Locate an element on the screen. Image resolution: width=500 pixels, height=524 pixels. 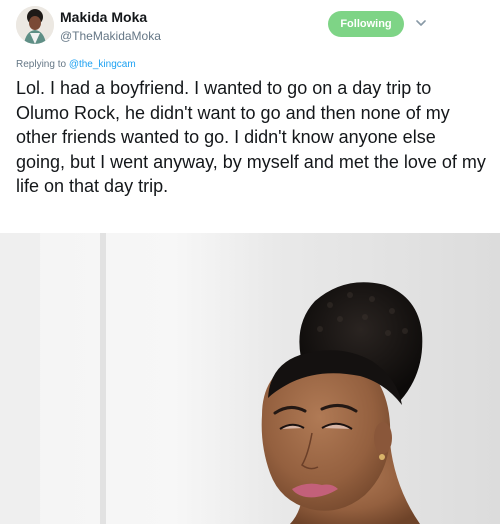
avatar-image is located at coordinates (35, 25).